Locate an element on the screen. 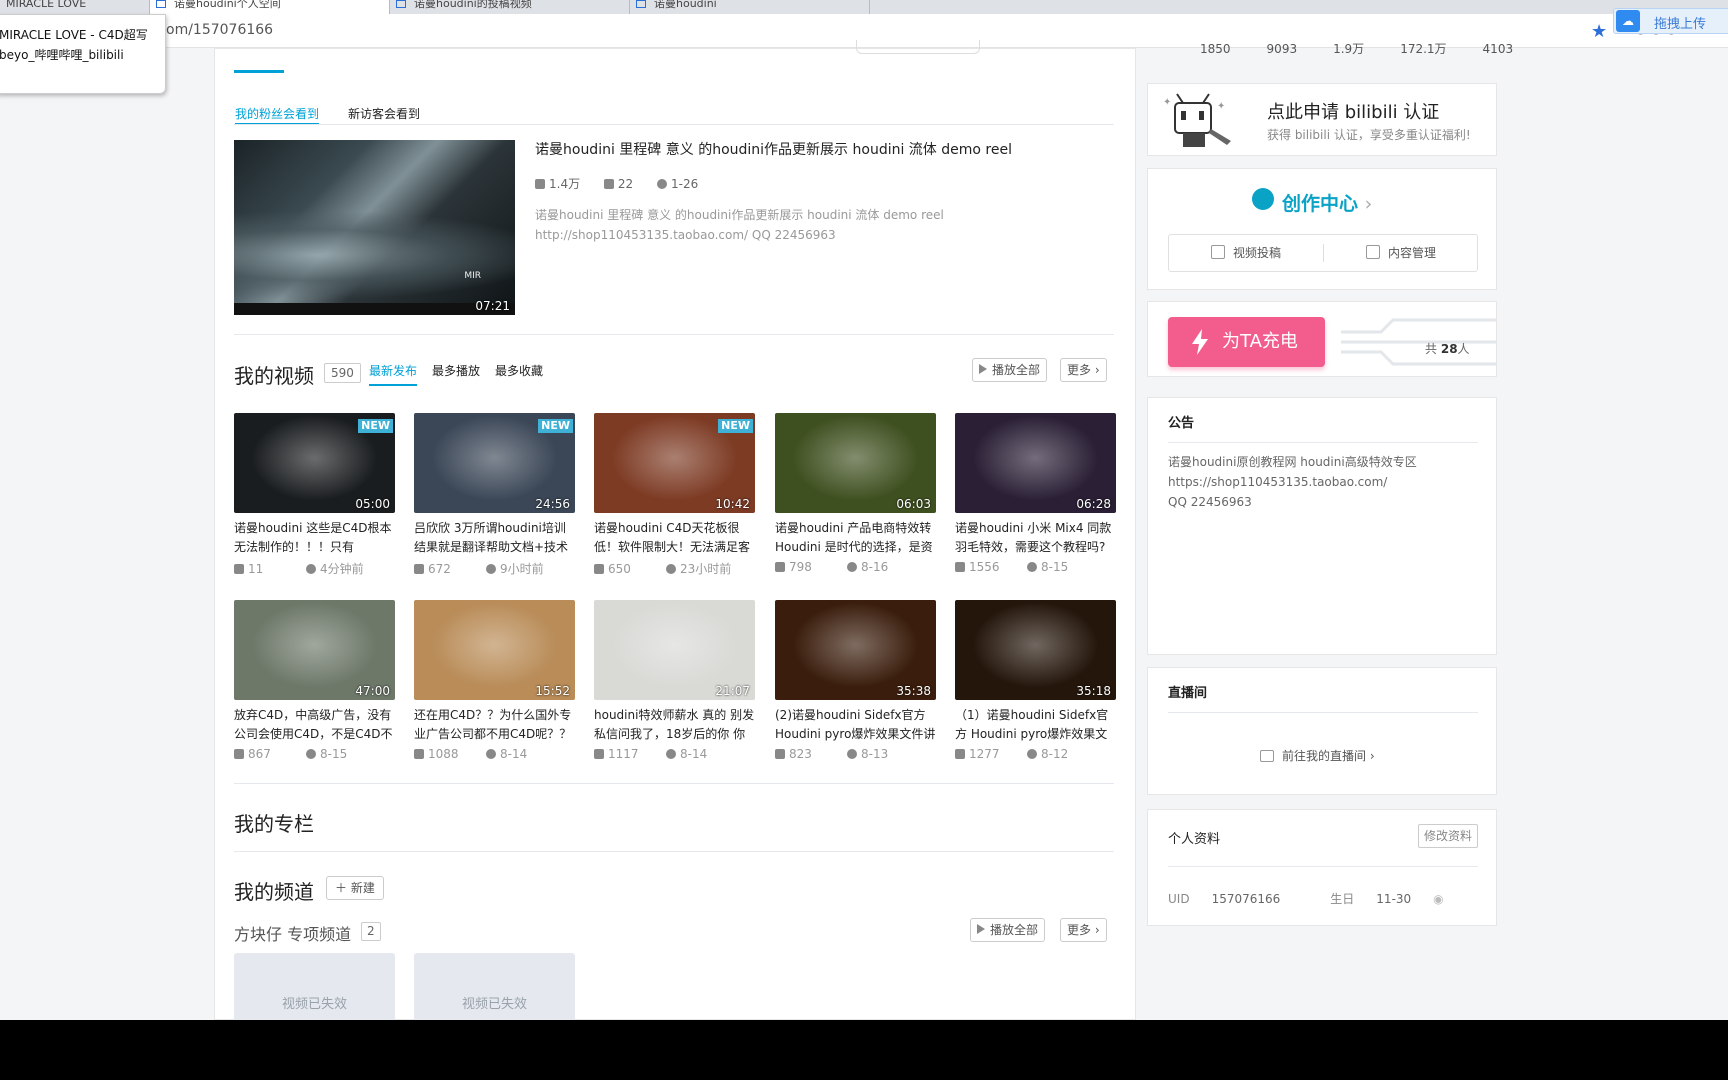 The width and height of the screenshot is (1728, 1080). play-count: 1088 is located at coordinates (443, 754).